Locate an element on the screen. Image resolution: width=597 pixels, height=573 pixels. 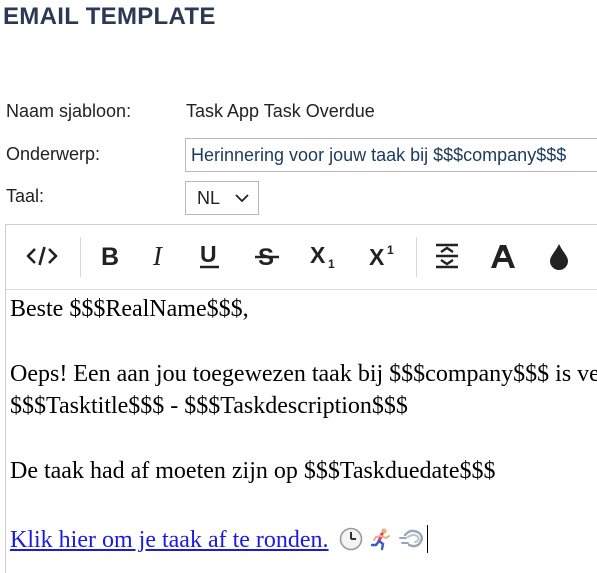
language-select: NL is located at coordinates (222, 198).